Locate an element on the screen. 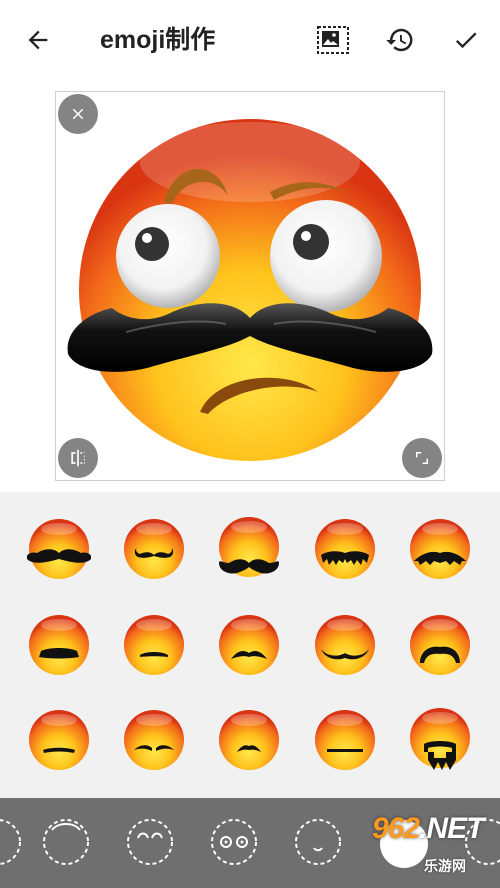  category-face-outline is located at coordinates (66, 842).